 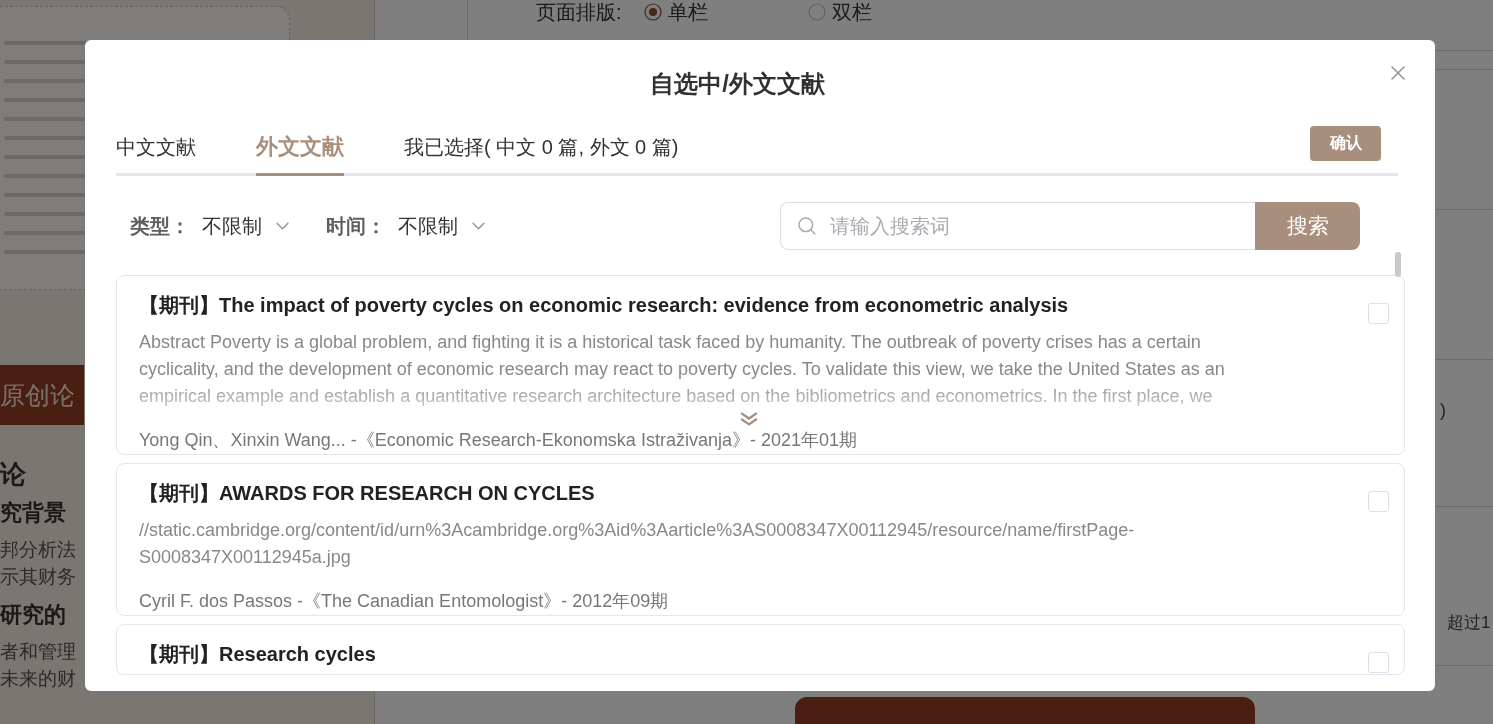 I want to click on body-text: 者和管理, so click(x=38, y=652).